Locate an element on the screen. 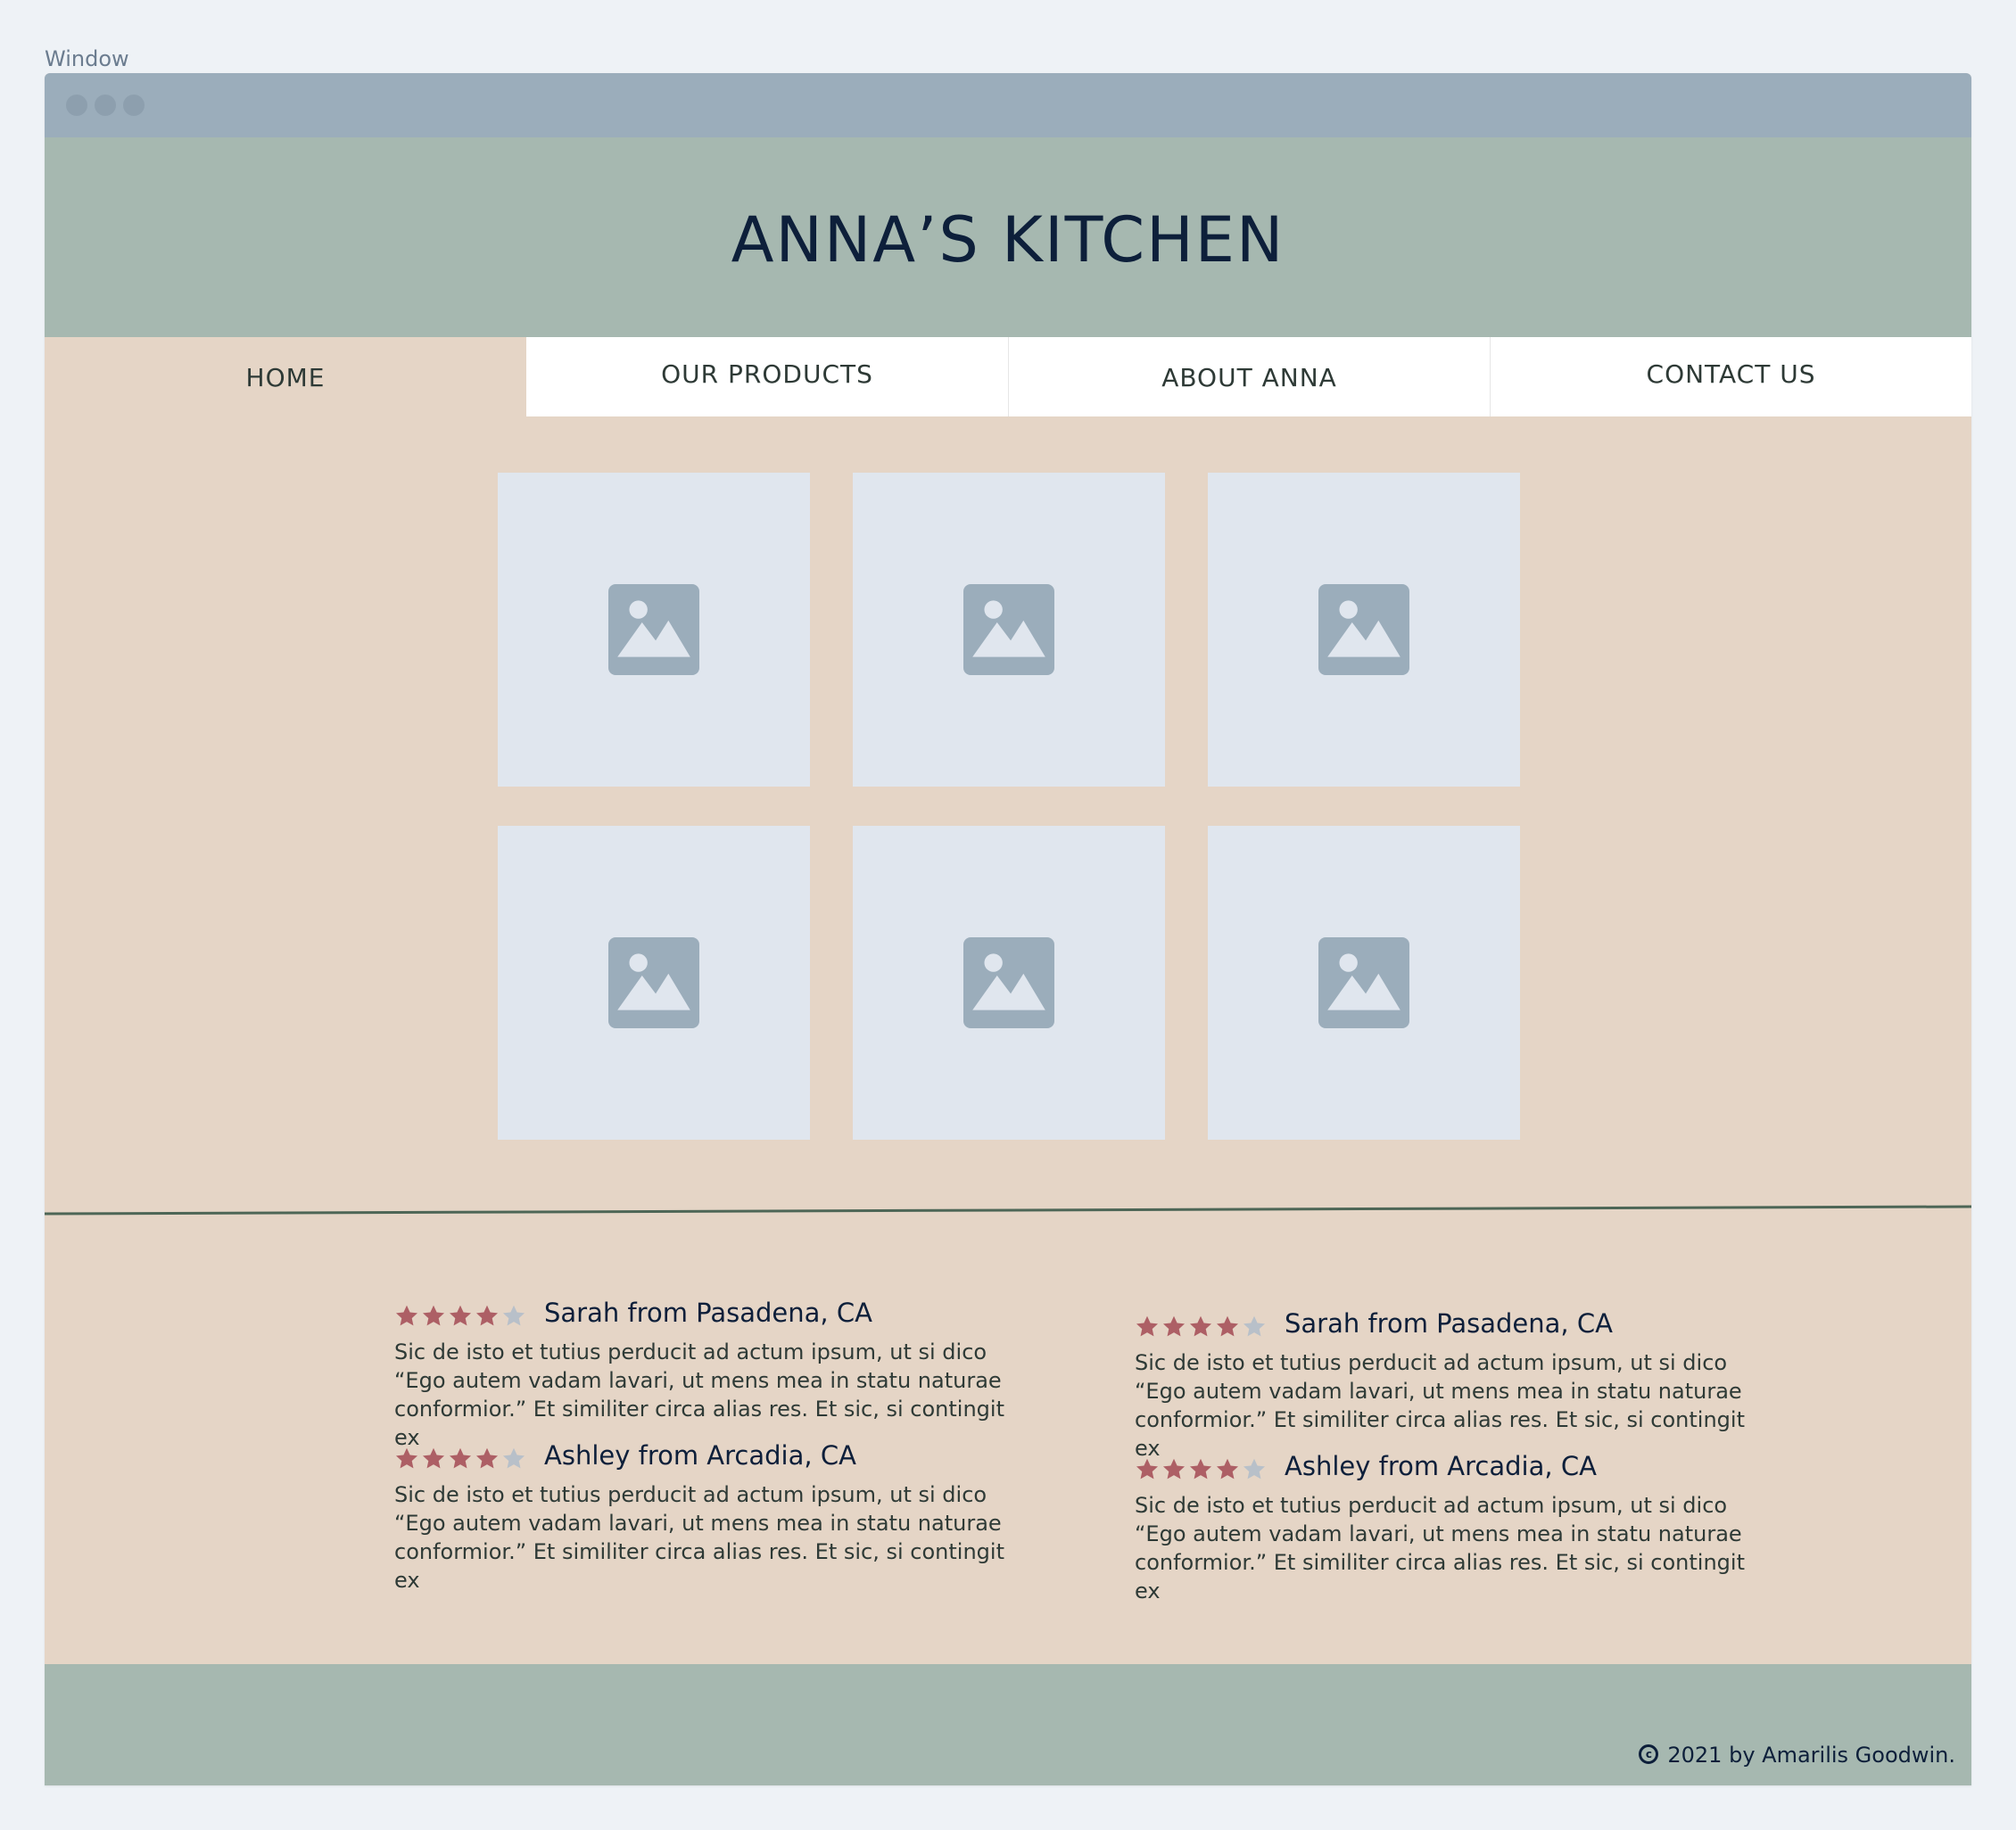 The image size is (2016, 1830). nav-item-label: ABOUT ANNA is located at coordinates (1249, 378).